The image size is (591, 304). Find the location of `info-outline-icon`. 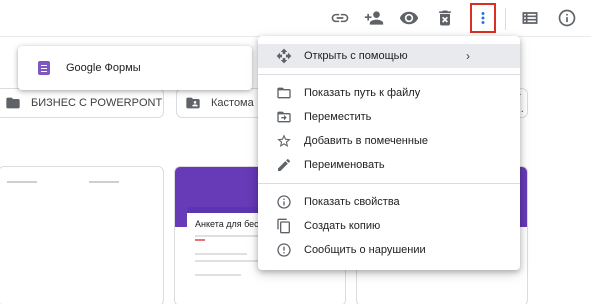

info-outline-icon is located at coordinates (284, 202).